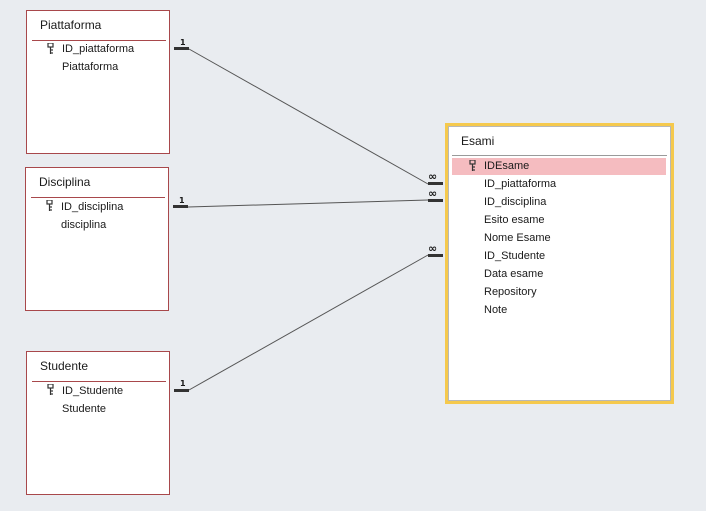 This screenshot has width=706, height=511. Describe the element at coordinates (92, 391) in the screenshot. I see `field-id-studente: ID_Studente` at that location.